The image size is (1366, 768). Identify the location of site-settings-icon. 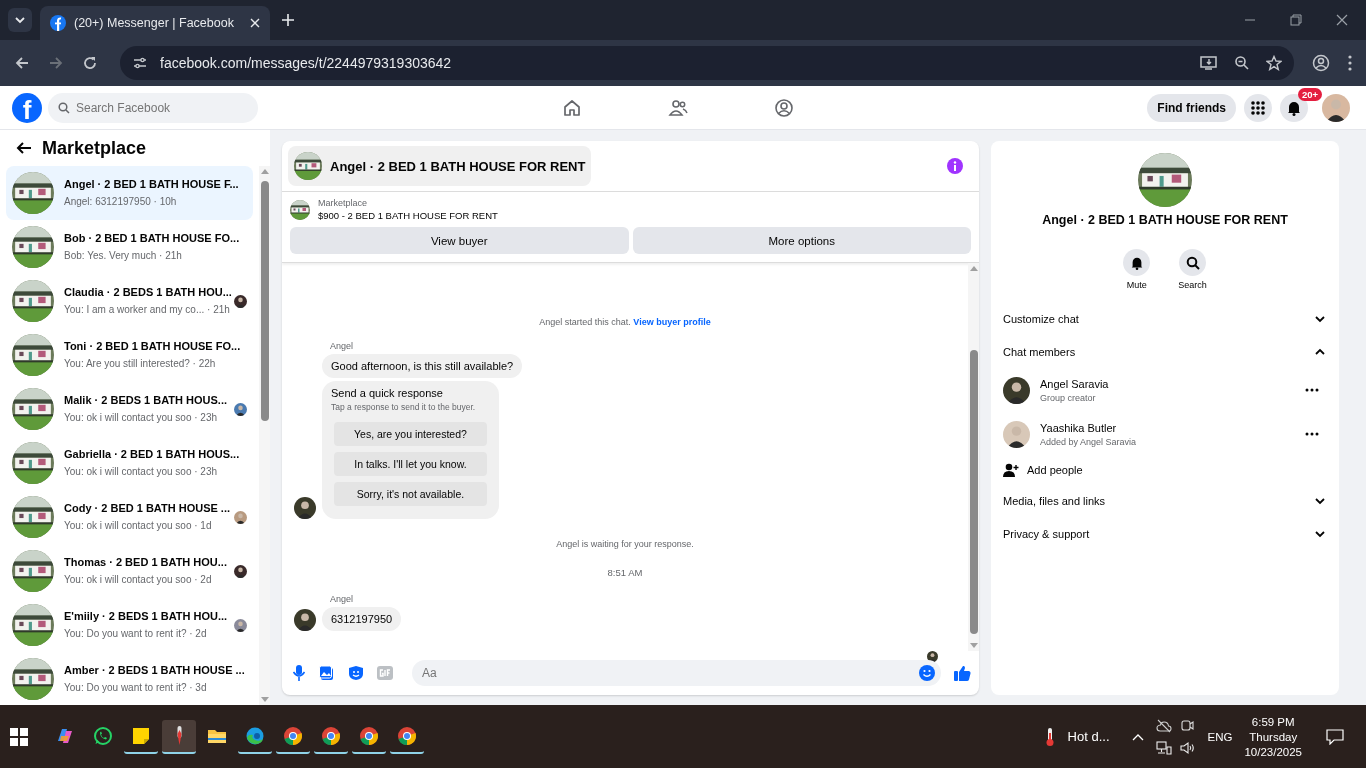
(140, 63).